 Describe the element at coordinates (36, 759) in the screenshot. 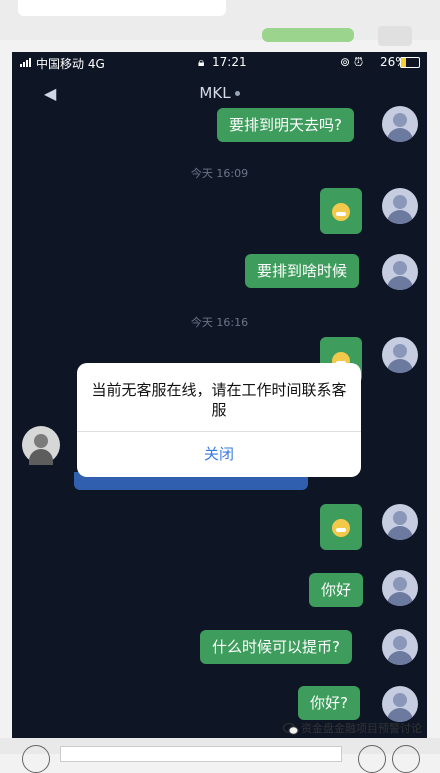

I see `voice-icon` at that location.